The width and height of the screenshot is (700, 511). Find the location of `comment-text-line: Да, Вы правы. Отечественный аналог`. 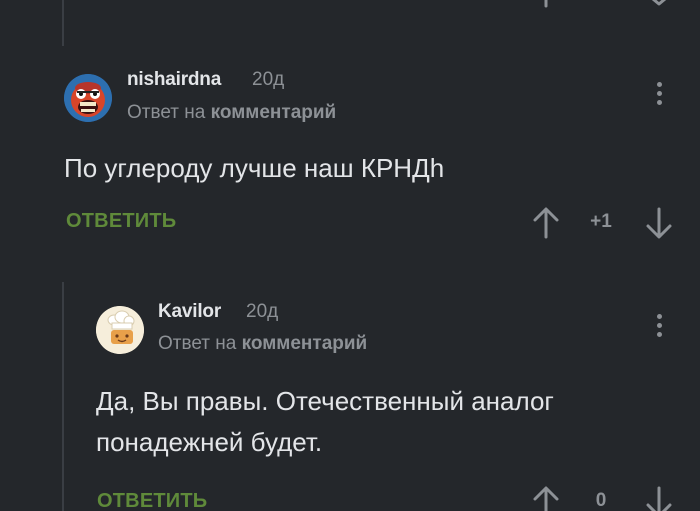

comment-text-line: Да, Вы правы. Отечественный аналог is located at coordinates (325, 401).